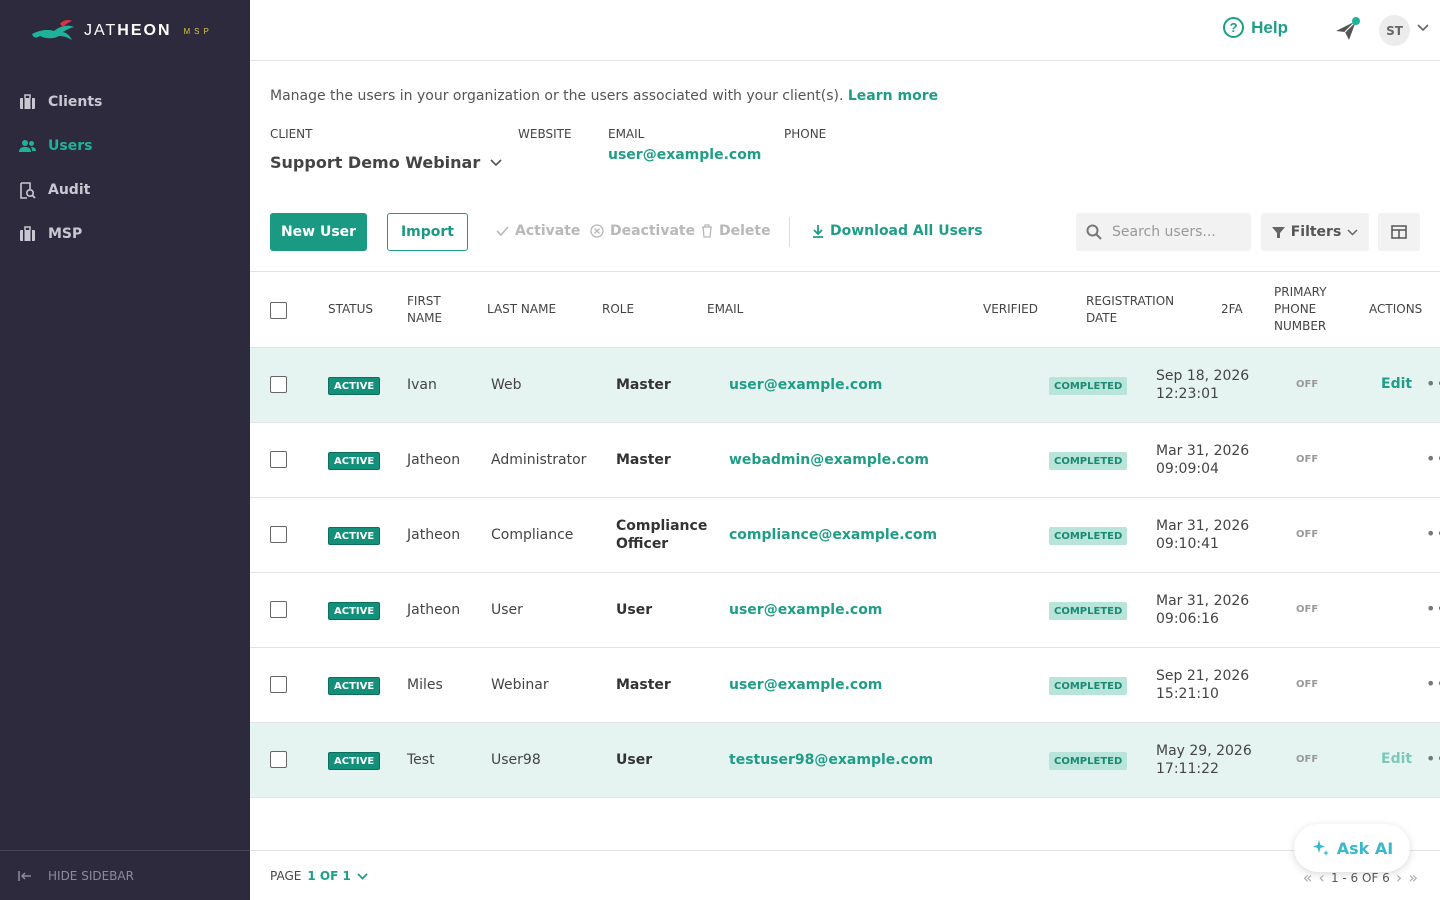 Image resolution: width=1440 pixels, height=900 pixels. What do you see at coordinates (1308, 877) in the screenshot?
I see `first-page-icon: «` at bounding box center [1308, 877].